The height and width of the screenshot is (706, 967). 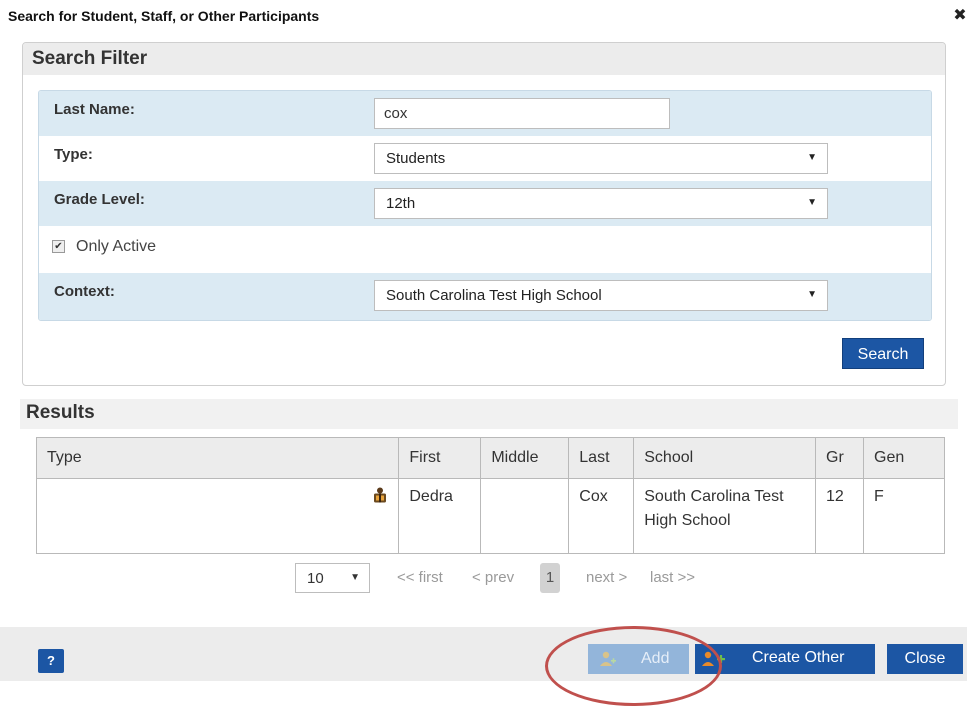 I want to click on results-title: Results, so click(x=60, y=412).